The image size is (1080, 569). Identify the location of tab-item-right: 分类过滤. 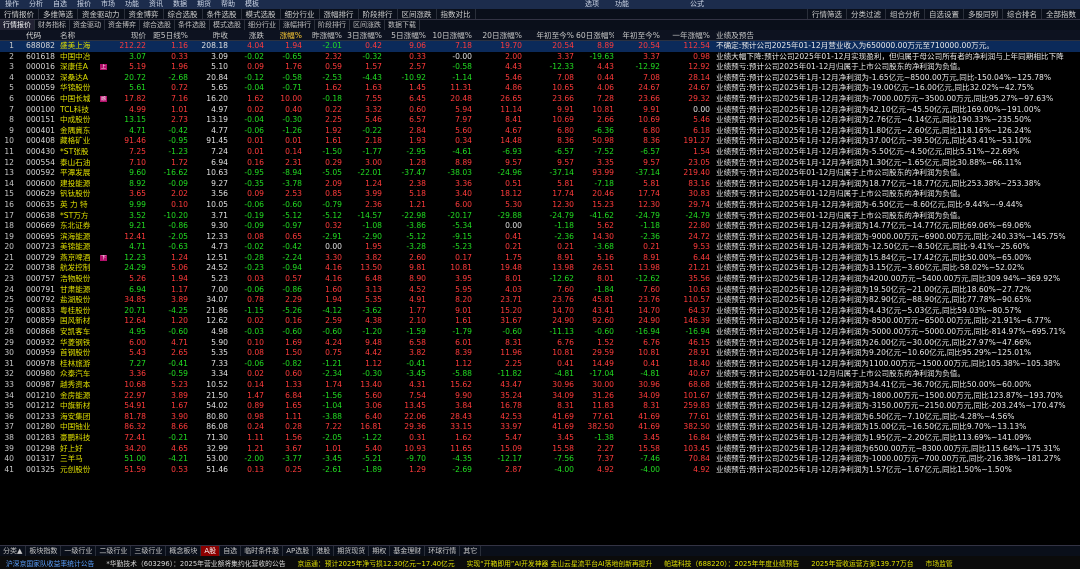
(865, 14).